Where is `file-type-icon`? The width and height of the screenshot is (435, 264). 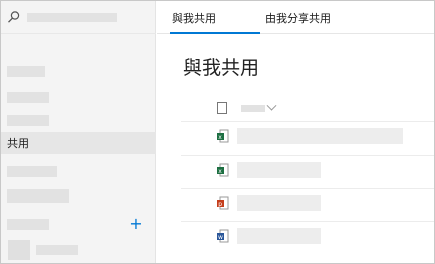
file-type-icon is located at coordinates (222, 108).